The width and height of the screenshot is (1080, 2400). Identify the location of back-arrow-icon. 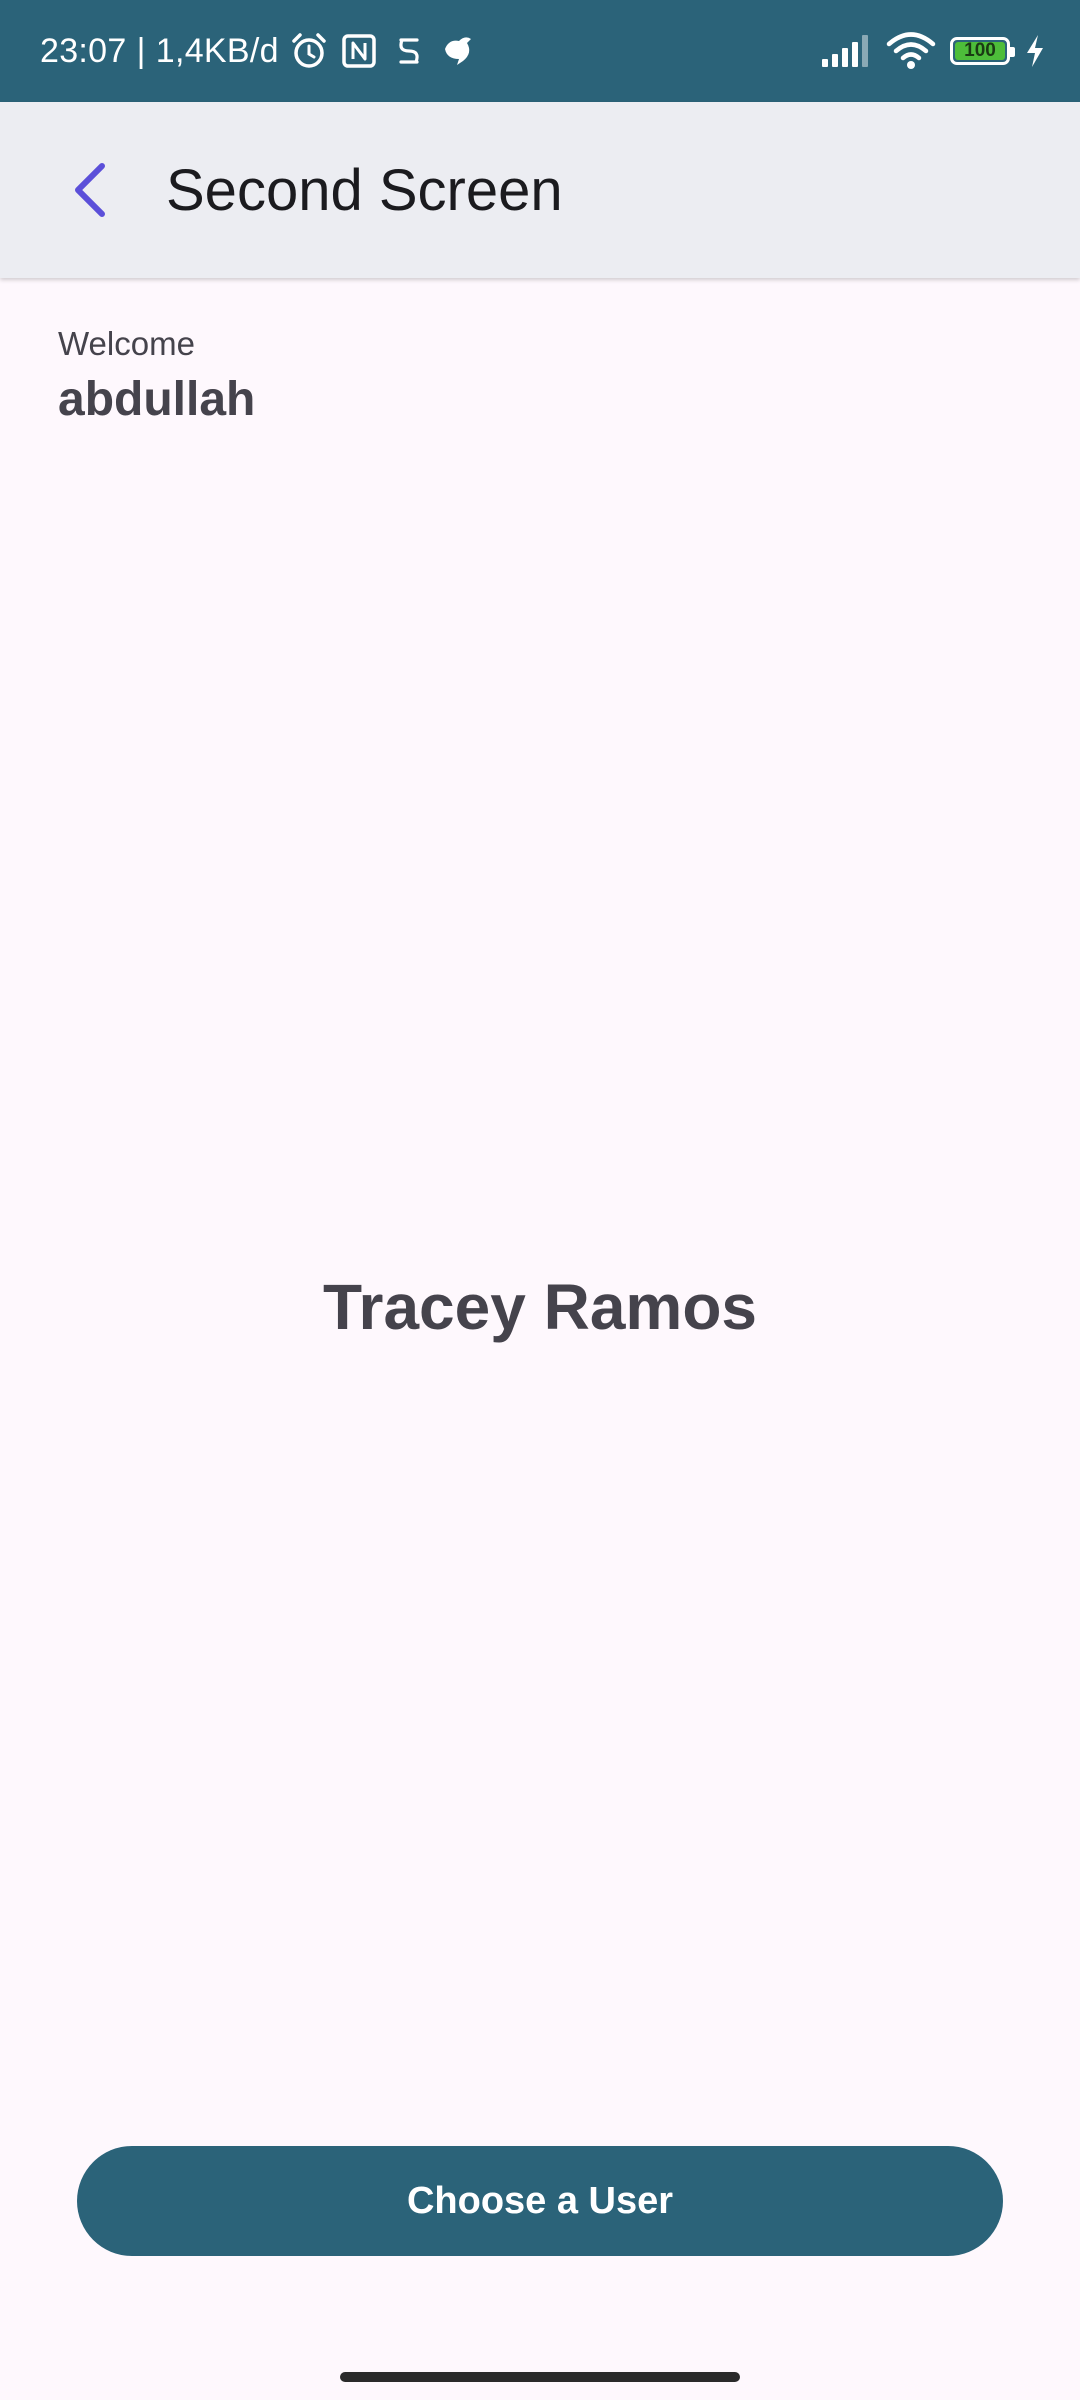
(90, 190).